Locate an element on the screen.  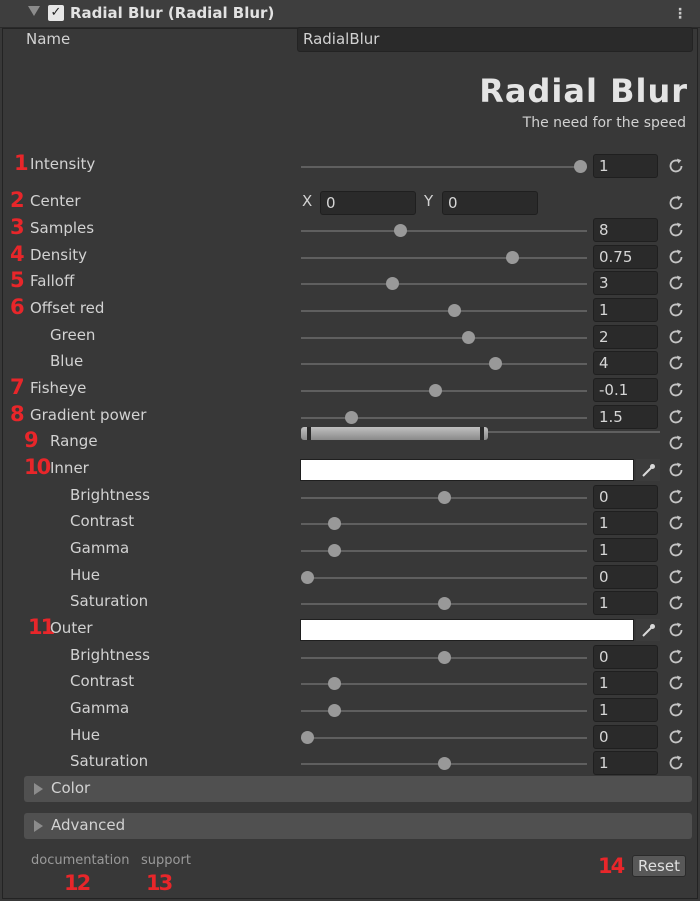
value-field: -0.1 is located at coordinates (625, 390).